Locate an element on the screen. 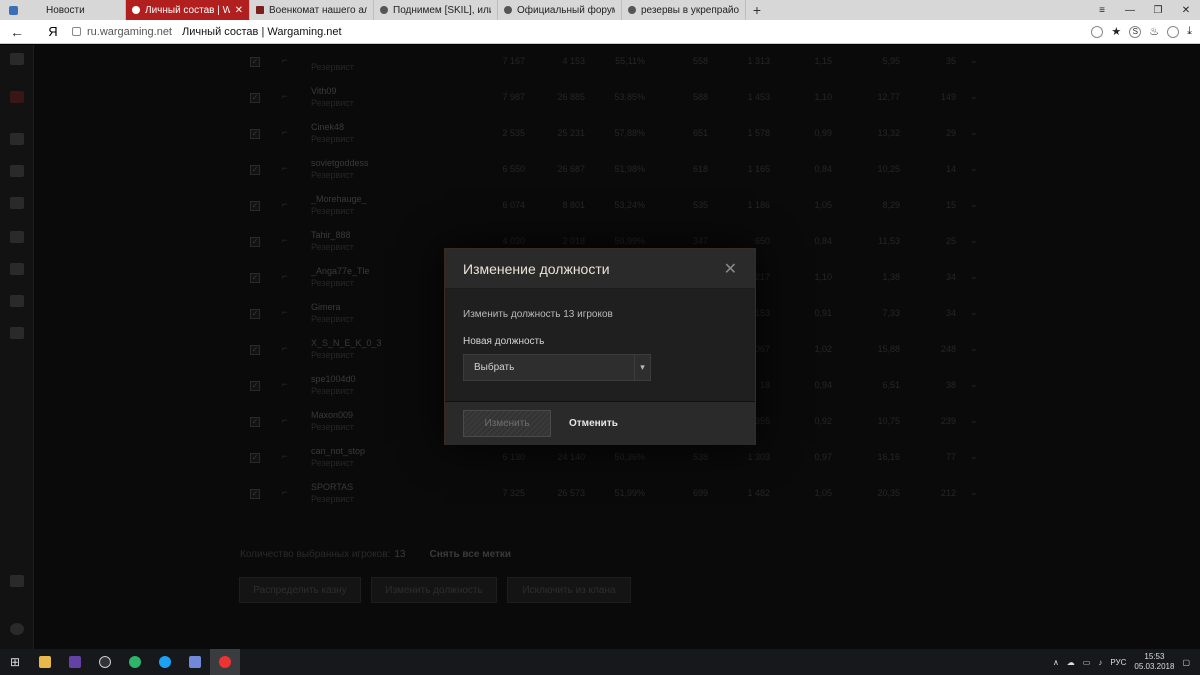 This screenshot has height=675, width=1200. tab-search: резервы в укрепрайоне - Я is located at coordinates (684, 10).